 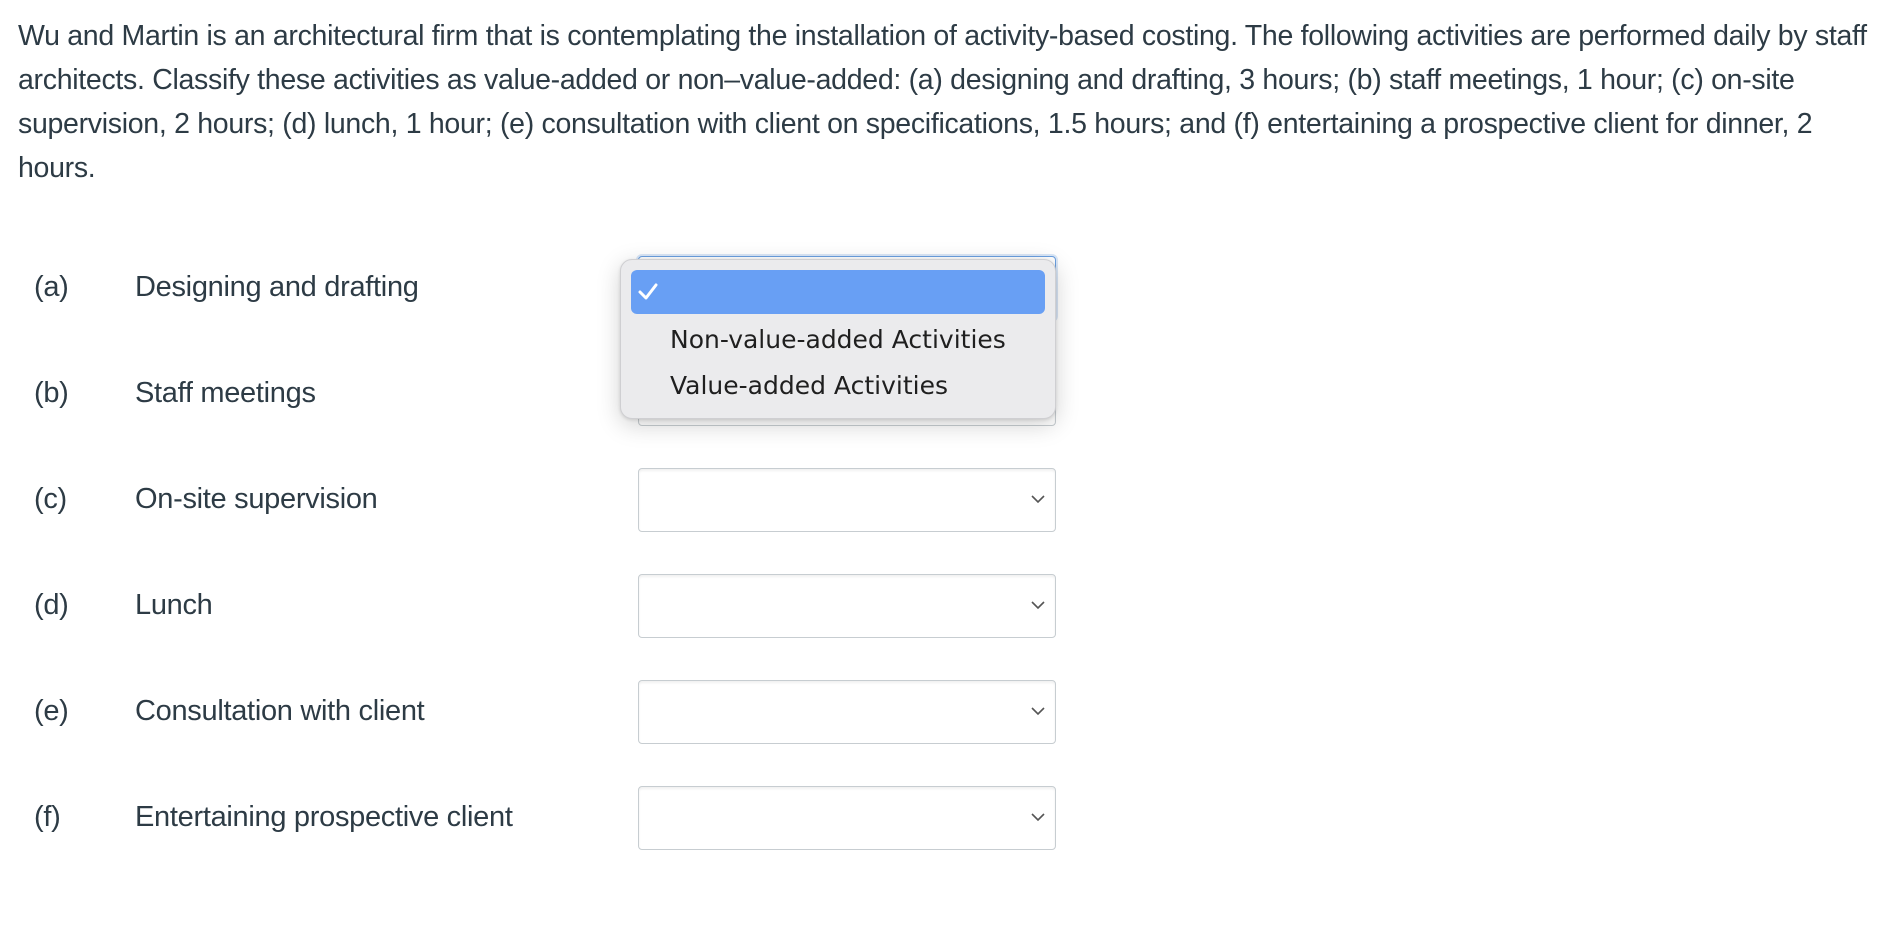 I want to click on option-label: Non-value-added Activities, so click(x=838, y=339).